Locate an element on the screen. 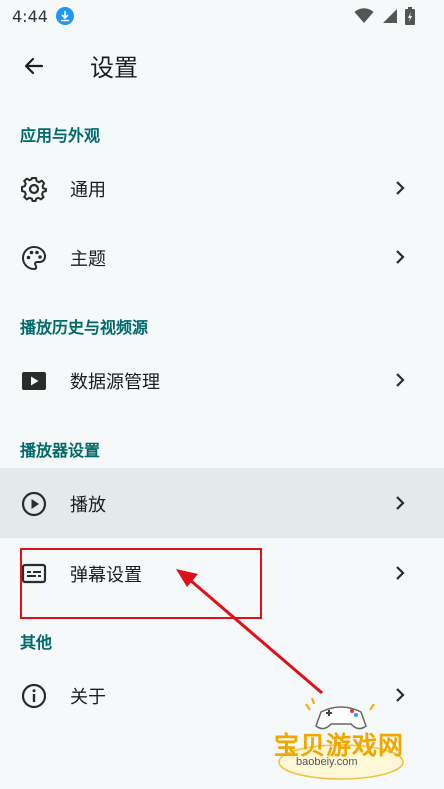  back-button is located at coordinates (34, 66).